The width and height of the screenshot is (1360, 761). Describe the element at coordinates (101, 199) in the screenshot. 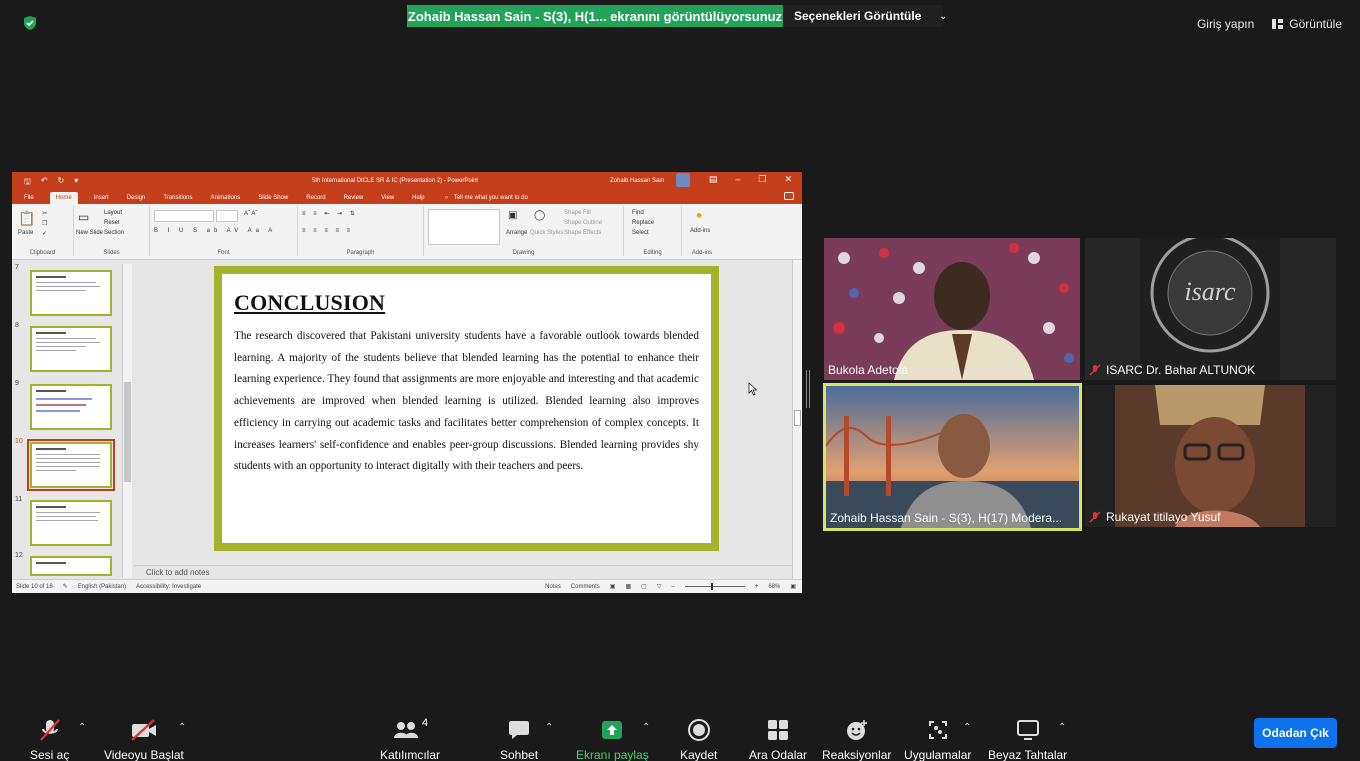

I see `tab-insert: Insert` at that location.